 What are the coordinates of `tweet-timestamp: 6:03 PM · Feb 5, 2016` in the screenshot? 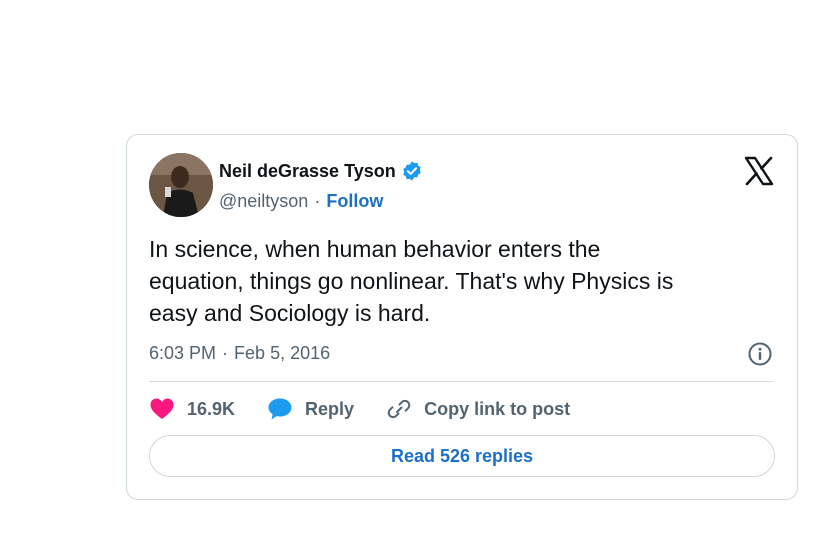 It's located at (239, 353).